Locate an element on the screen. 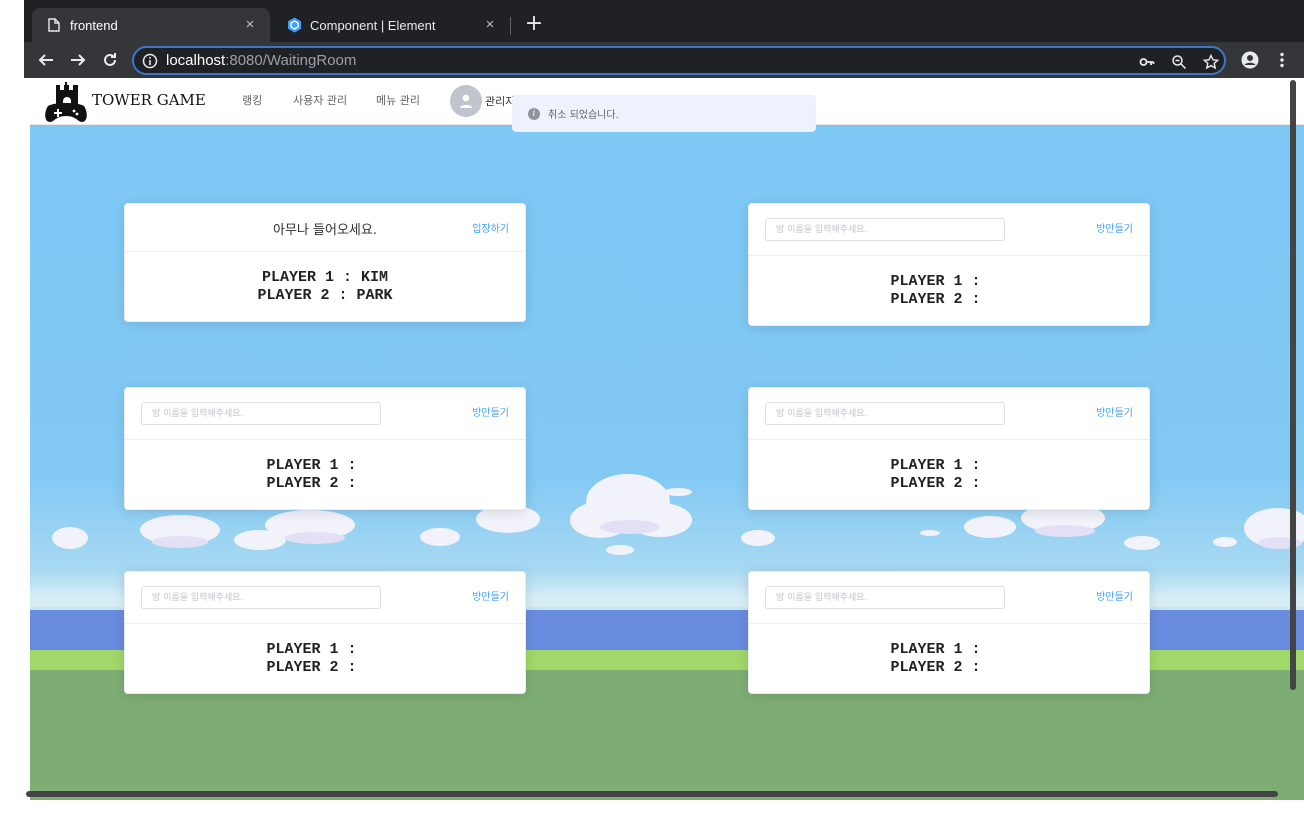 The image size is (1304, 828). info-icon: i is located at coordinates (534, 113).